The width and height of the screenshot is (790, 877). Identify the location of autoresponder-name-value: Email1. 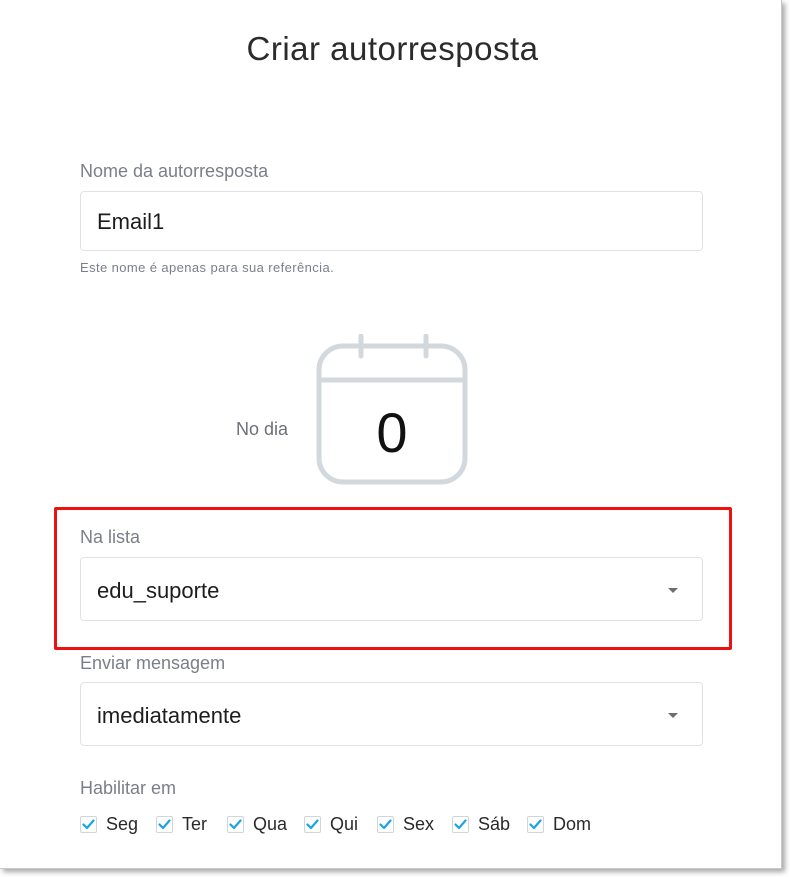
(131, 221).